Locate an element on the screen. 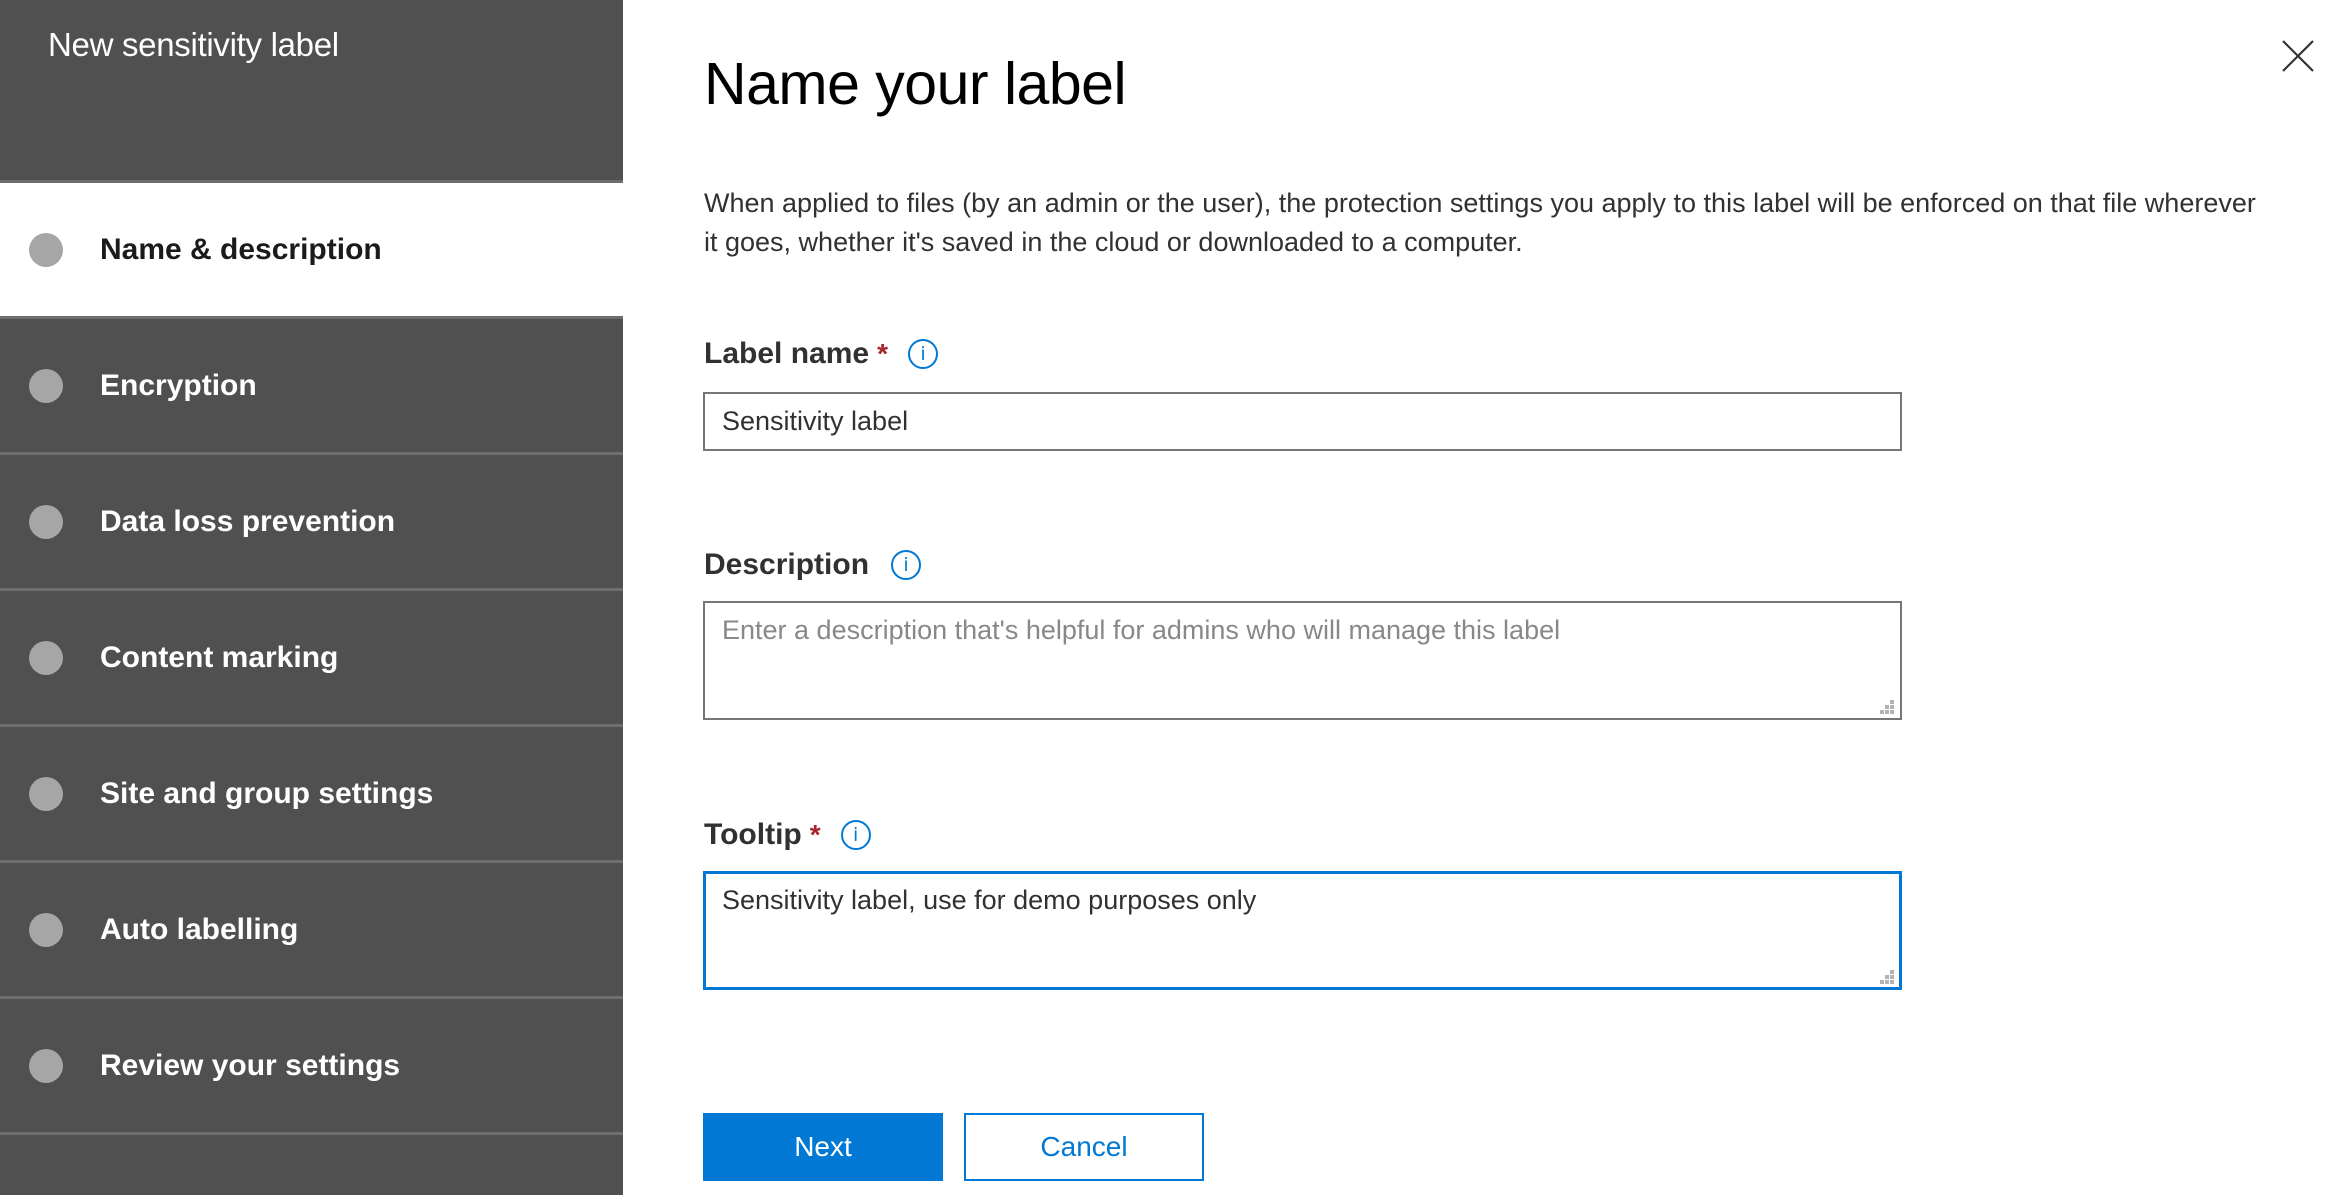 The height and width of the screenshot is (1195, 2348). step-auto-labelling: Auto labelling is located at coordinates (311, 928).